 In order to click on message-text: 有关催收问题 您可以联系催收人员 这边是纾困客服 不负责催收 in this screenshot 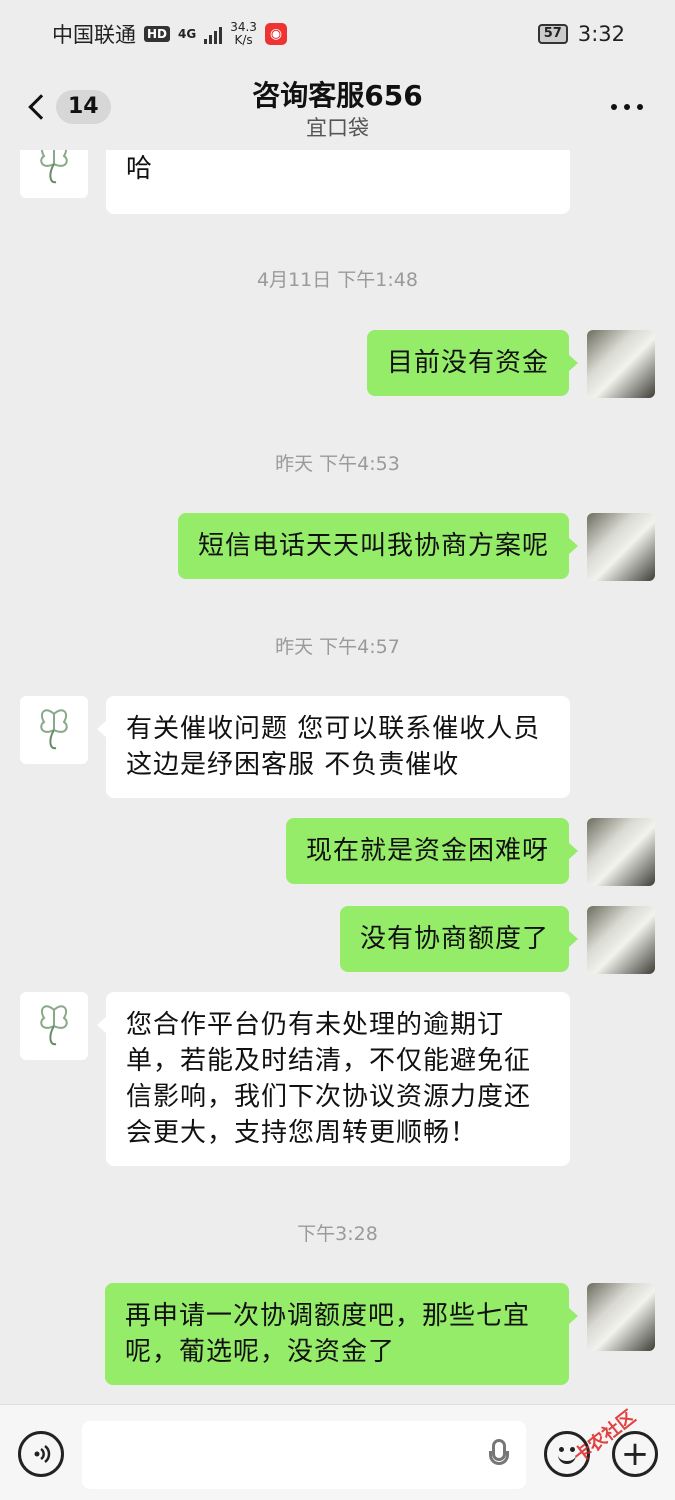, I will do `click(333, 747)`.